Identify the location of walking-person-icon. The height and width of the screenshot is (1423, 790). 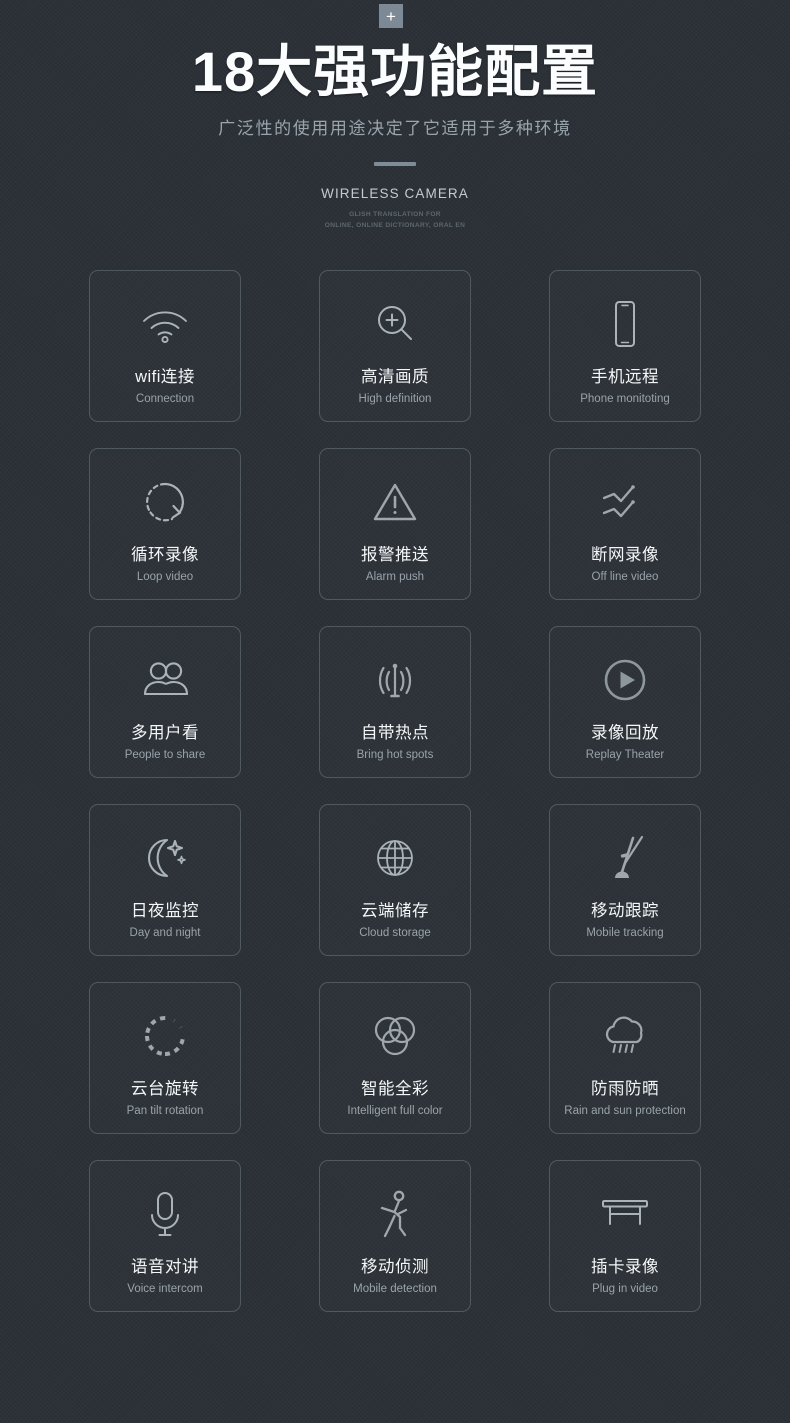
(395, 1214).